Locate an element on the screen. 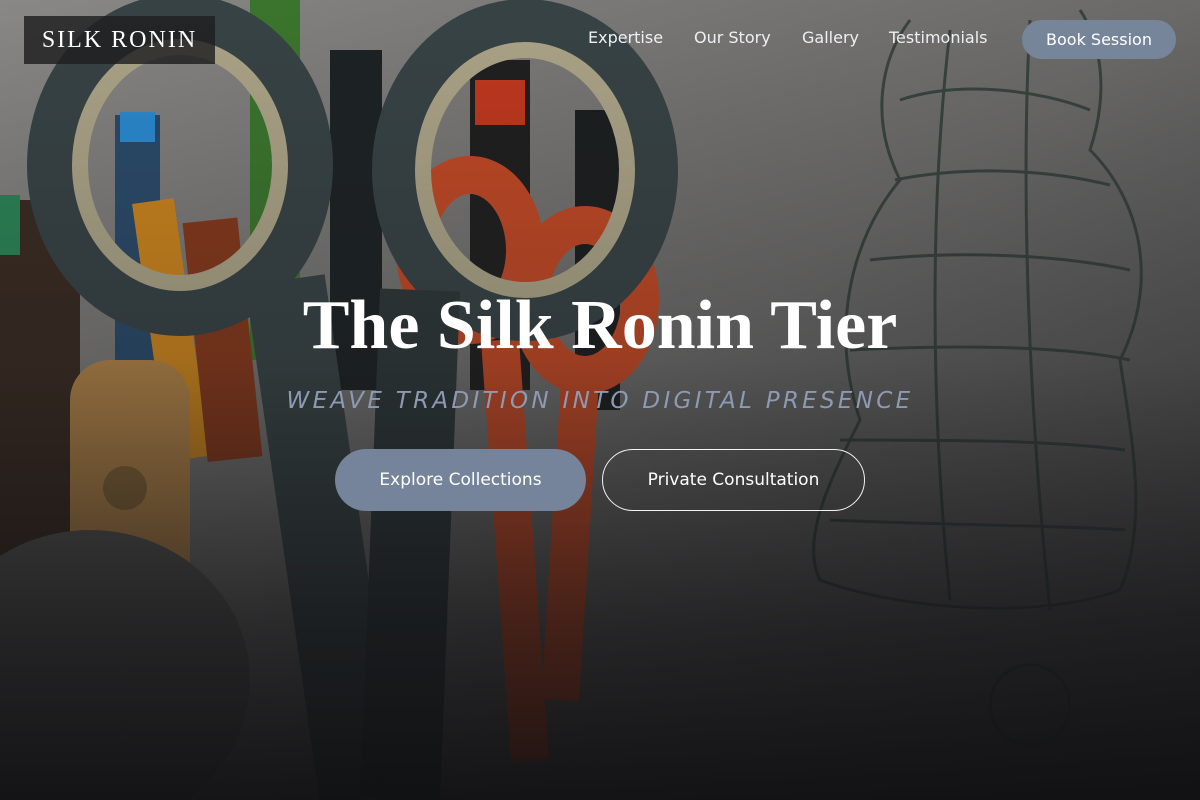  nav-link-our-story: Our Story is located at coordinates (732, 37).